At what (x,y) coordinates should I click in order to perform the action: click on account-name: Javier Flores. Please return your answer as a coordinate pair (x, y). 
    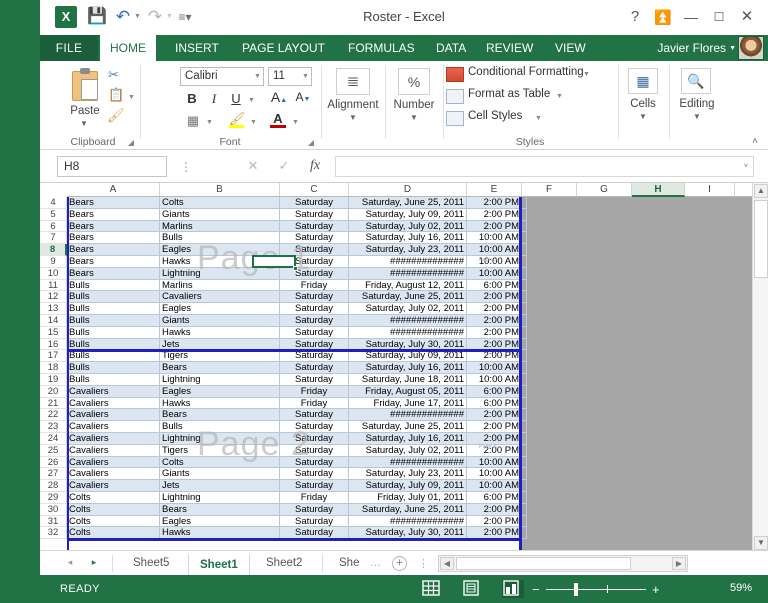
    Looking at the image, I should click on (691, 48).